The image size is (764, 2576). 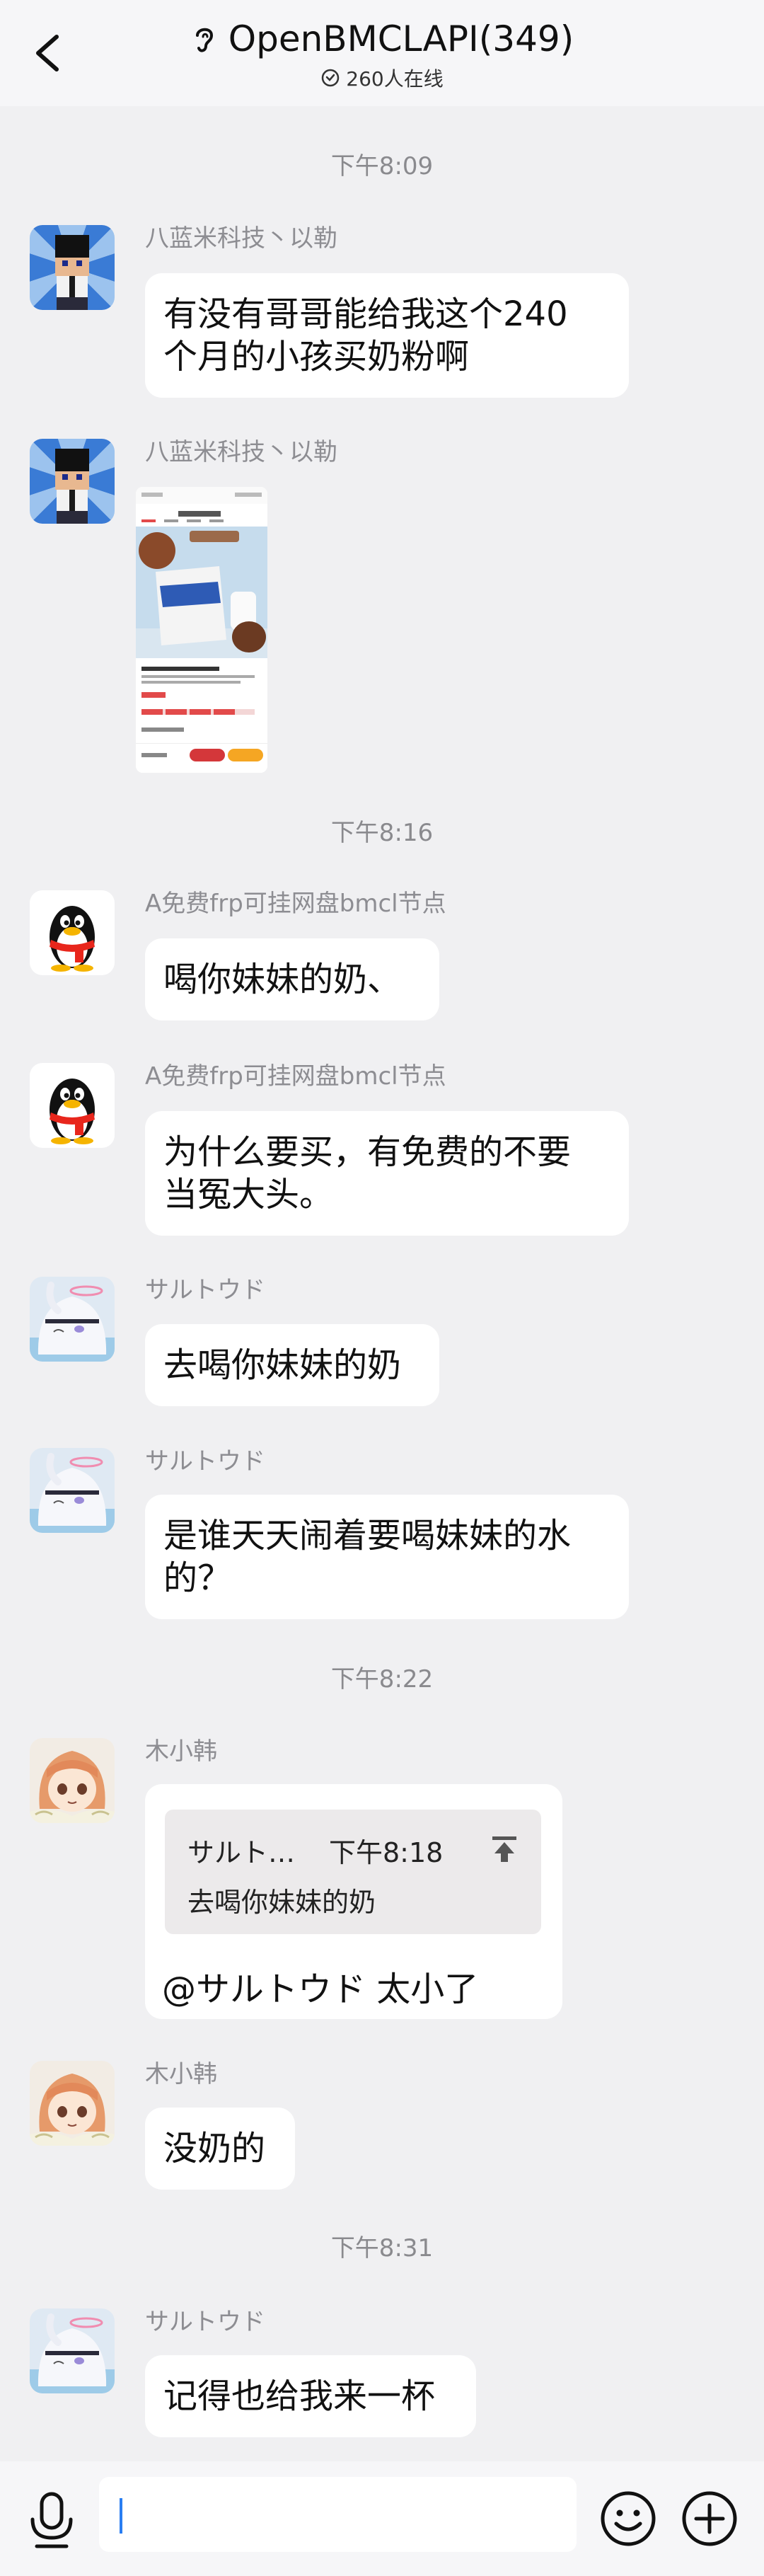 What do you see at coordinates (365, 314) in the screenshot?
I see `message-line: 有没有哥哥能给我这个240` at bounding box center [365, 314].